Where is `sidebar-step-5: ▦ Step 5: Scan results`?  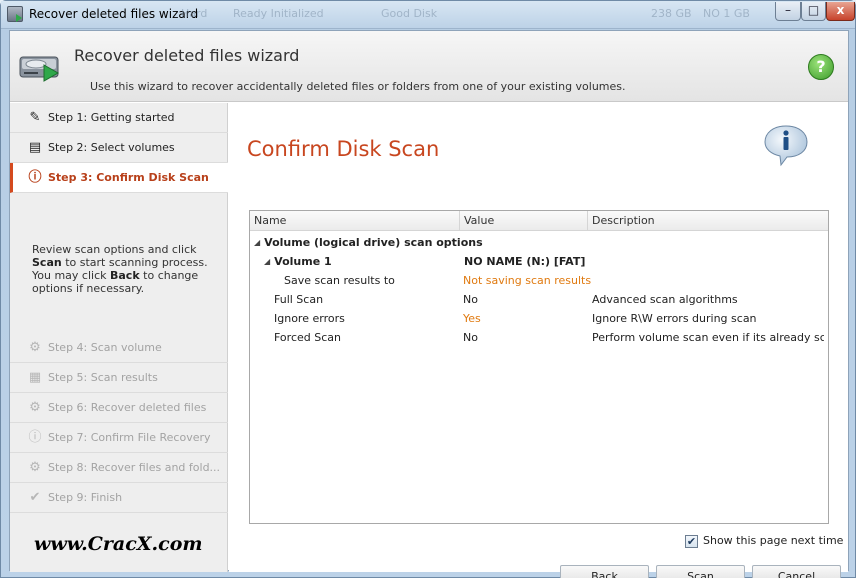 sidebar-step-5: ▦ Step 5: Scan results is located at coordinates (119, 378).